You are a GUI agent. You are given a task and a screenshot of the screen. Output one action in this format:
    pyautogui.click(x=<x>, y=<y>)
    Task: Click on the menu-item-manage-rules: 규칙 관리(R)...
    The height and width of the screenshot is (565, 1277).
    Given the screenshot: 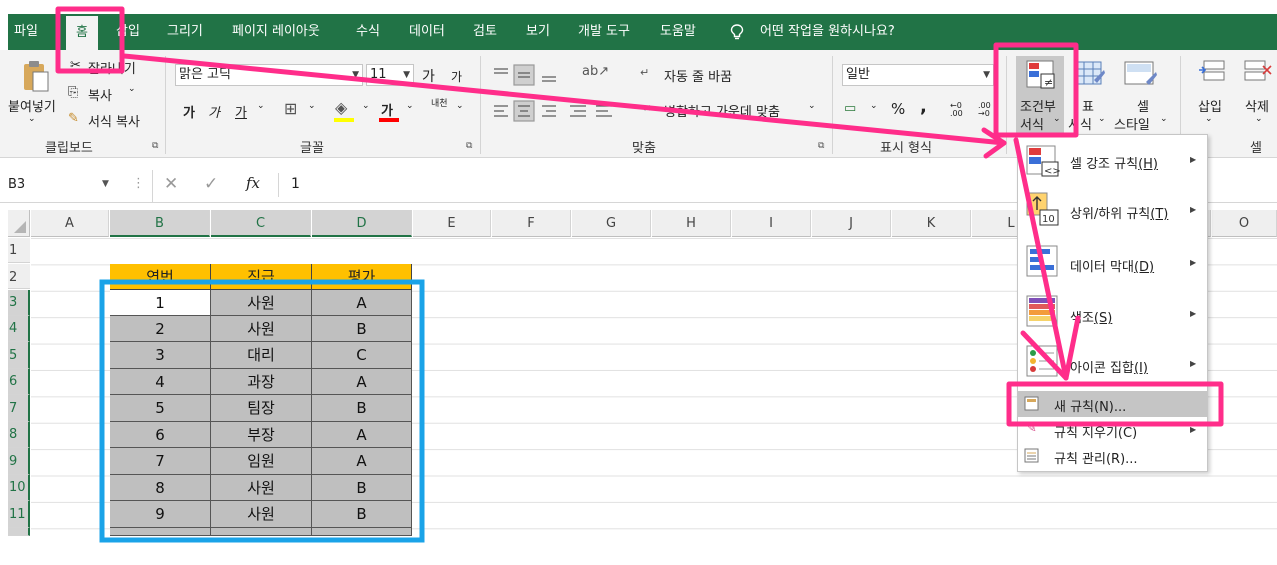 What is the action you would take?
    pyautogui.click(x=1112, y=456)
    